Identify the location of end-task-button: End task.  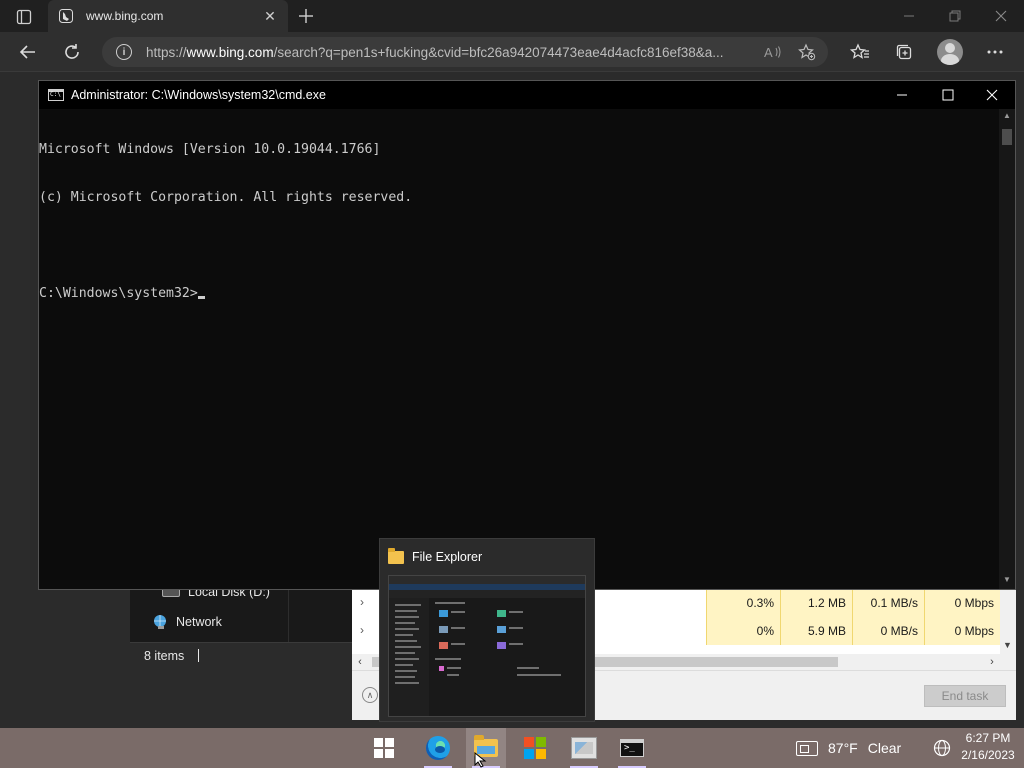
(965, 696).